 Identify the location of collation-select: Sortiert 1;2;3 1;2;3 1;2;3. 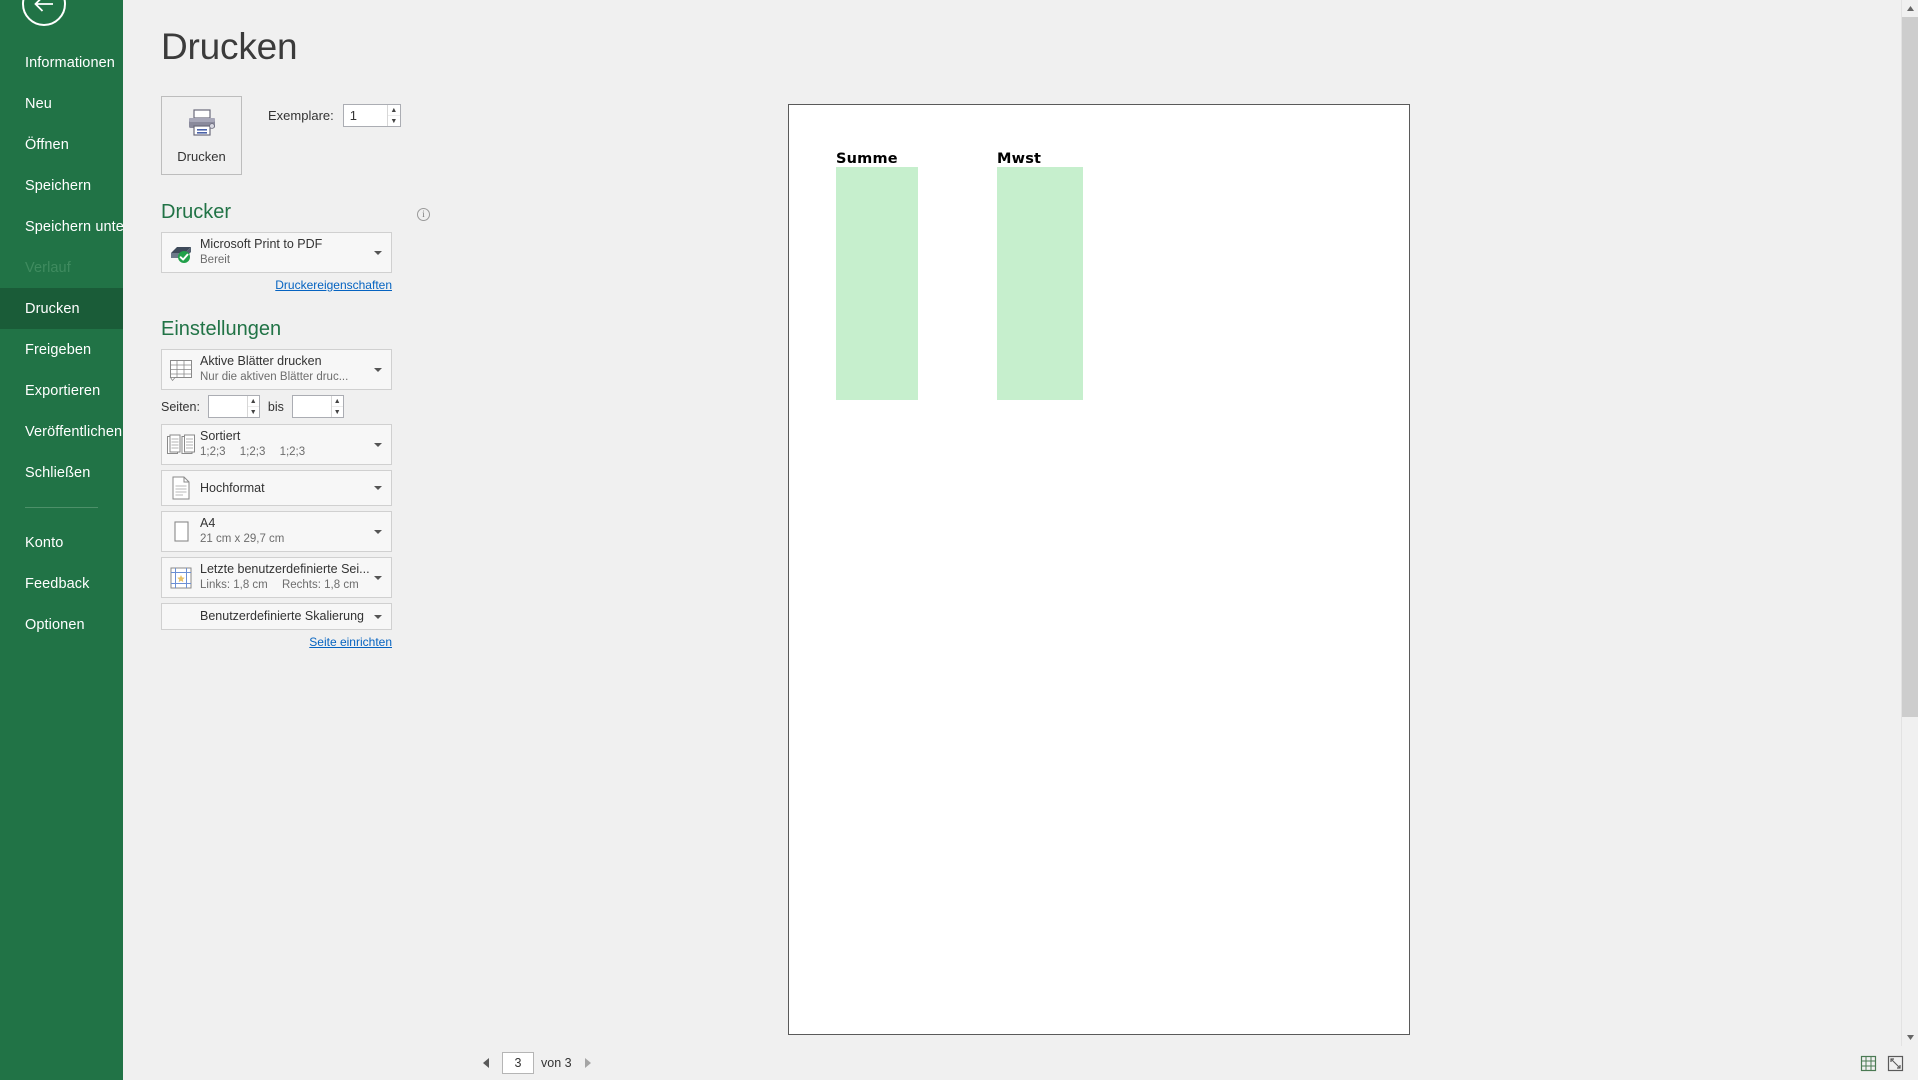
(276, 444).